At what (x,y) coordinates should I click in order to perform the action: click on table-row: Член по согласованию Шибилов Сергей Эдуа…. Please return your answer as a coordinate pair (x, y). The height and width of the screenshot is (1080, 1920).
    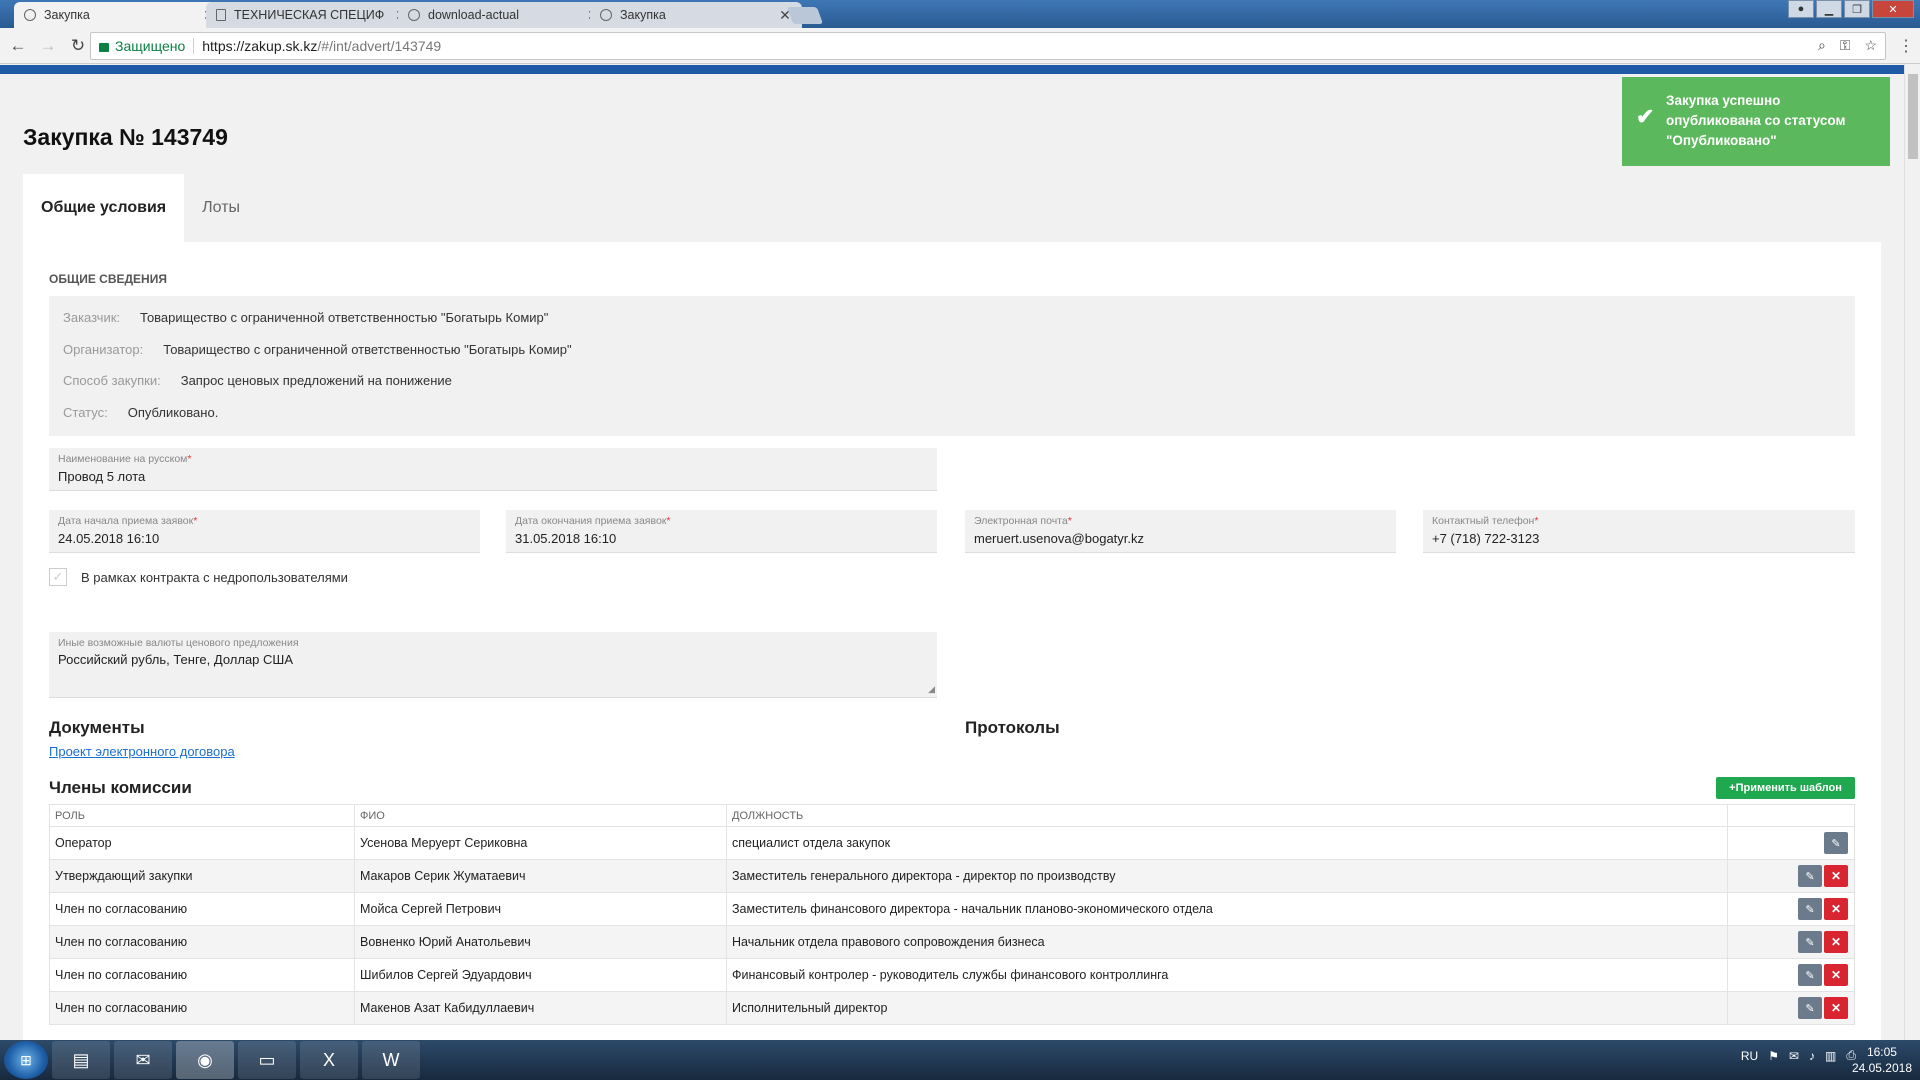
    Looking at the image, I should click on (952, 975).